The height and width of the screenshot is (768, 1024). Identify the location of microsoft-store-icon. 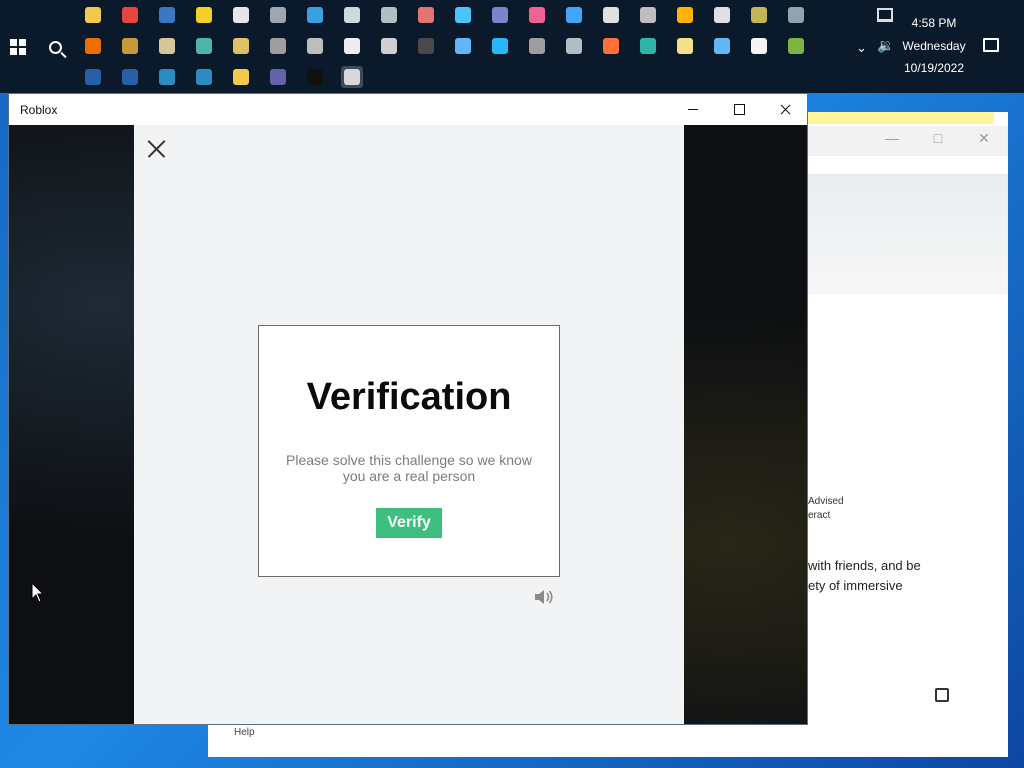
(241, 77).